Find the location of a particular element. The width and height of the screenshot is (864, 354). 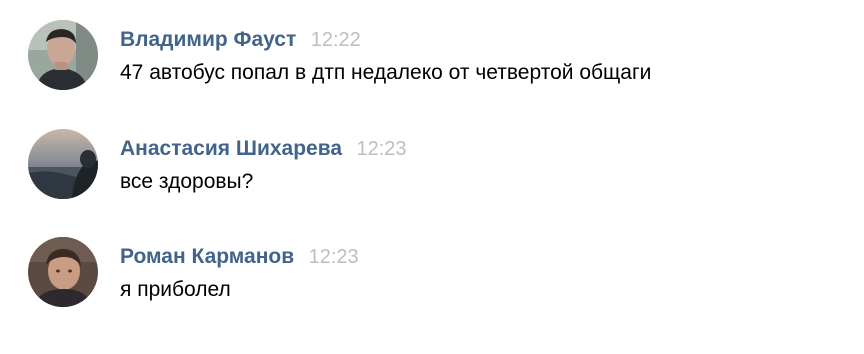

author-name: Владимир Фауст is located at coordinates (208, 39).